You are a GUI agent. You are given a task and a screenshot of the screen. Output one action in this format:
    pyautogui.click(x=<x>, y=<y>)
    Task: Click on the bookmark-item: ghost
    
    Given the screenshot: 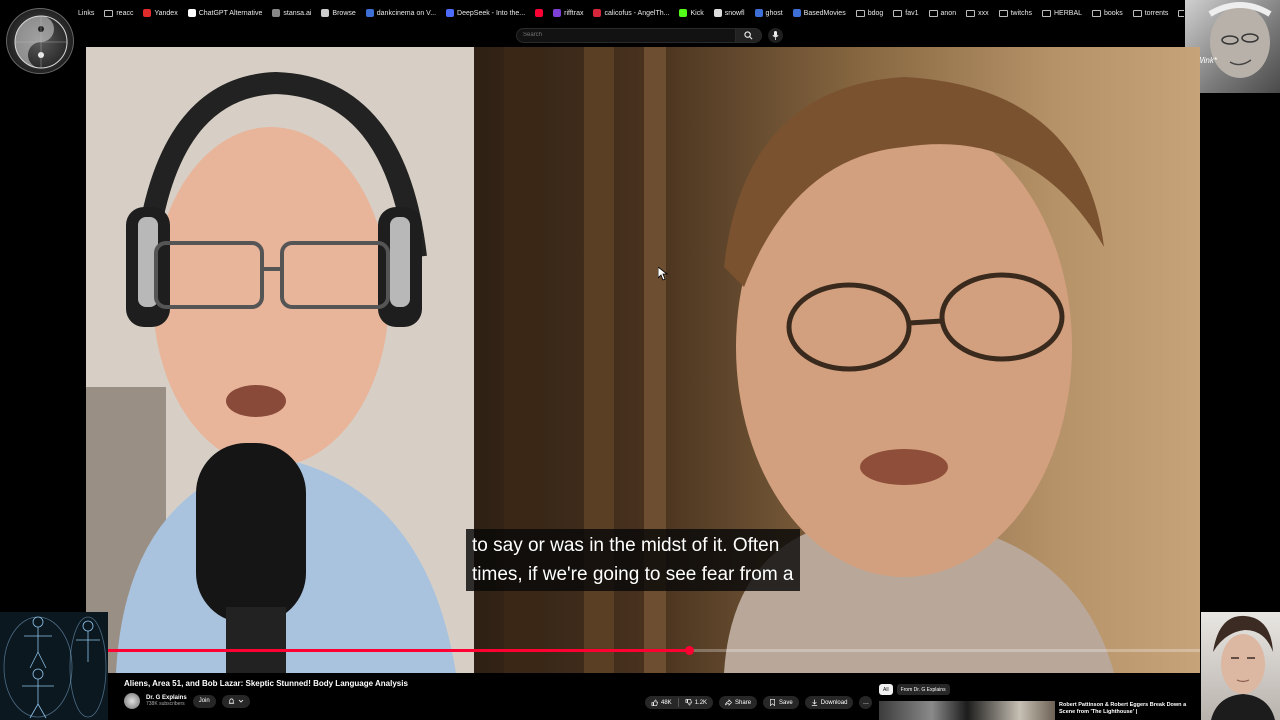 What is the action you would take?
    pyautogui.click(x=768, y=13)
    